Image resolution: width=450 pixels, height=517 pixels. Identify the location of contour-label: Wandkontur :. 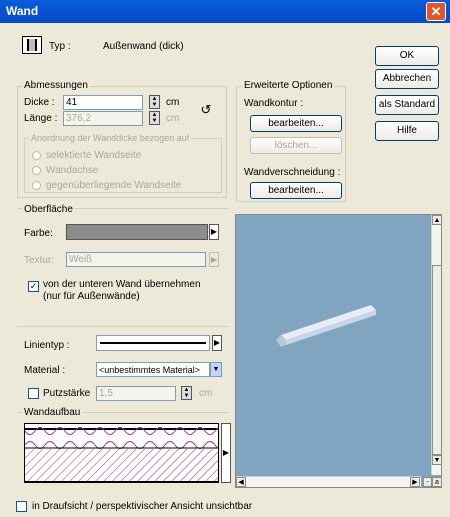
(274, 103).